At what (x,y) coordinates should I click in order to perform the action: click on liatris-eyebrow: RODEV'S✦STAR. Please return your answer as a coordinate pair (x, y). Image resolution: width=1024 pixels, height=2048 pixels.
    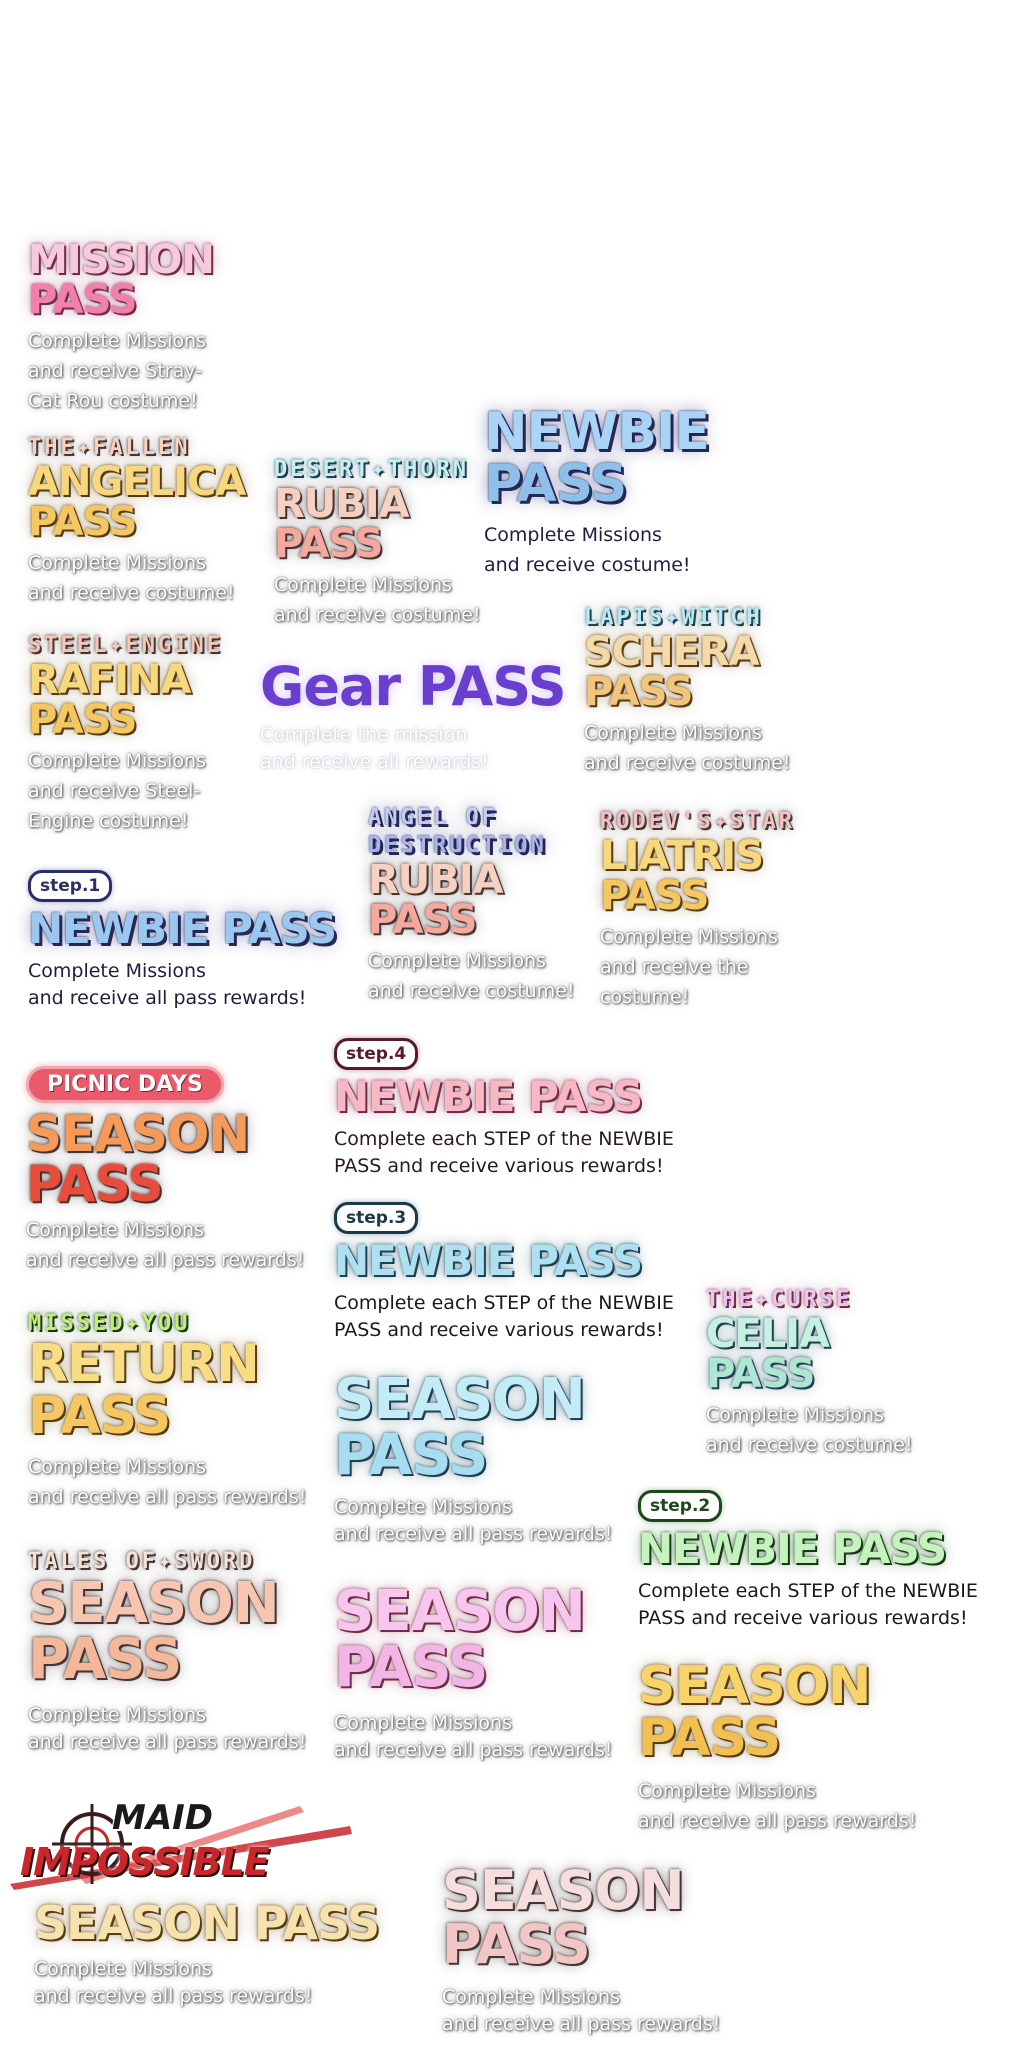
    Looking at the image, I should click on (697, 821).